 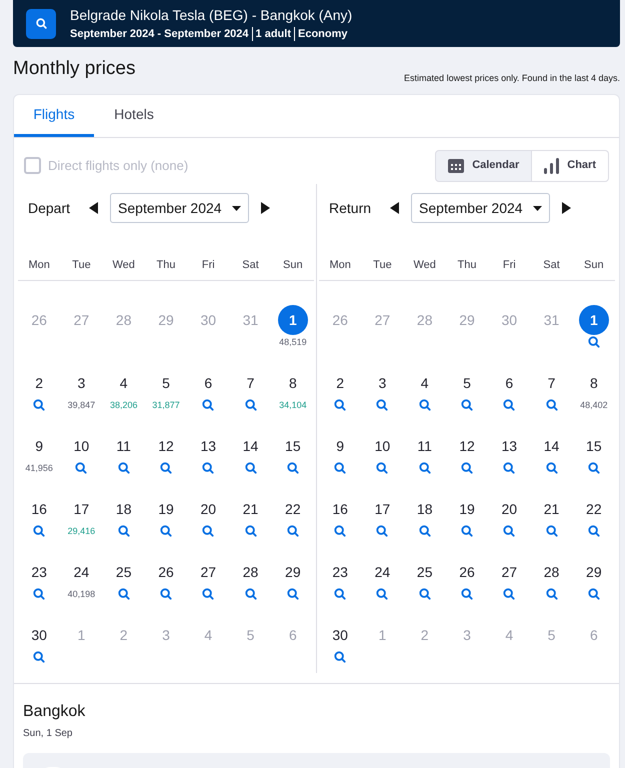 I want to click on bar-chart-icon, so click(x=552, y=166).